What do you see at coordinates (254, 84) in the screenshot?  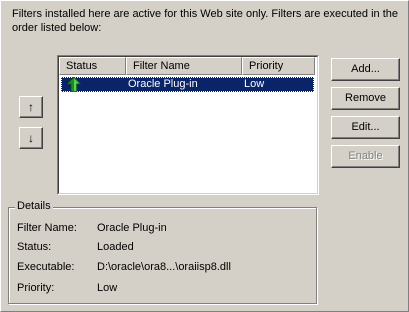 I see `priority-cell: Low` at bounding box center [254, 84].